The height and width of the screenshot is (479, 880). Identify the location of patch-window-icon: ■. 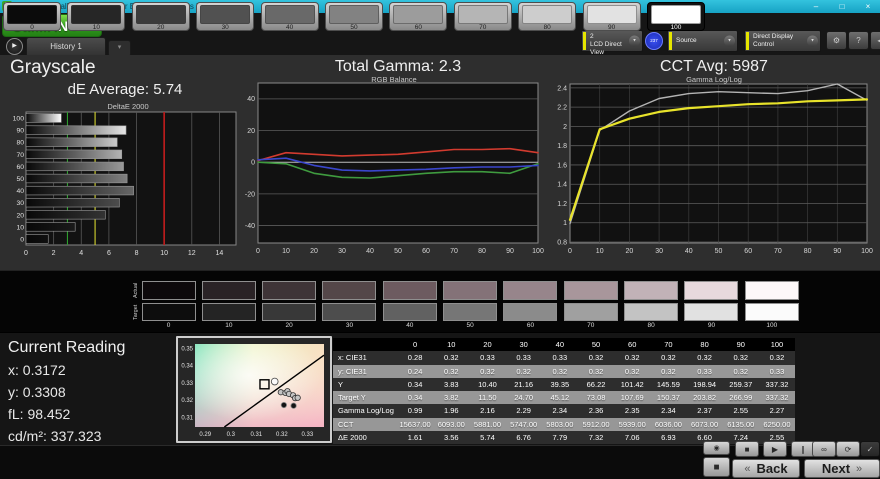
(716, 467).